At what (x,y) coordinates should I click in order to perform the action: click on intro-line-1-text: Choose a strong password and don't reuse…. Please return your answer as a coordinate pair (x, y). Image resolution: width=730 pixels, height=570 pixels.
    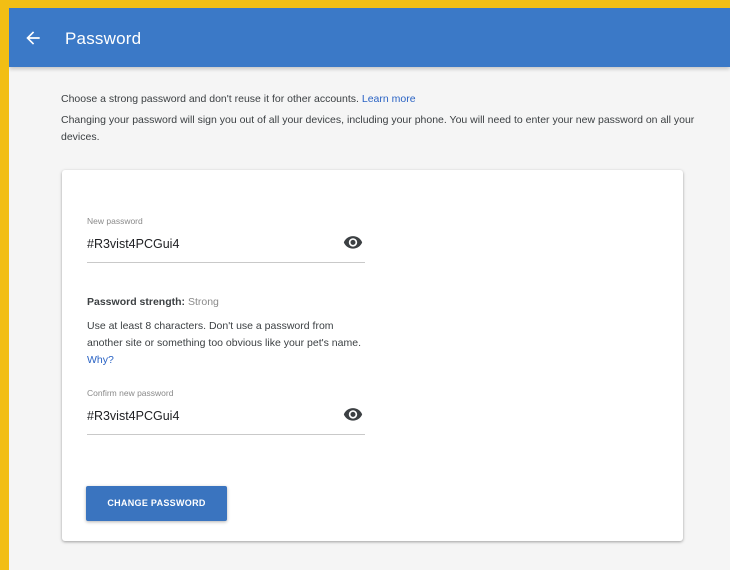
    Looking at the image, I should click on (210, 99).